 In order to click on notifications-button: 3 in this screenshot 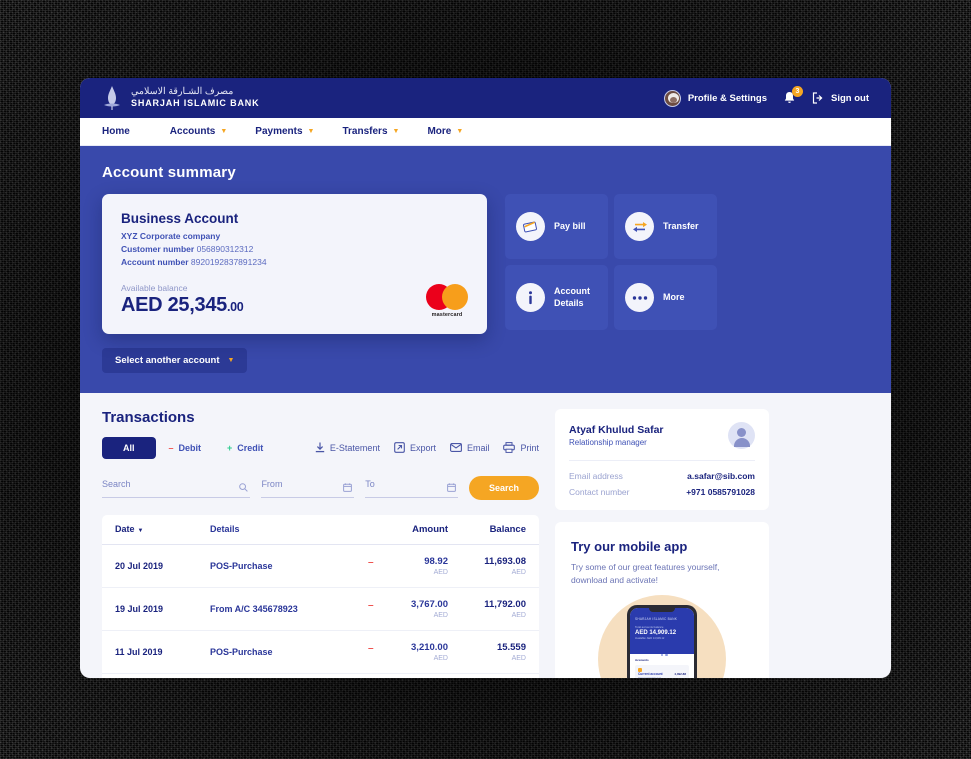, I will do `click(793, 95)`.